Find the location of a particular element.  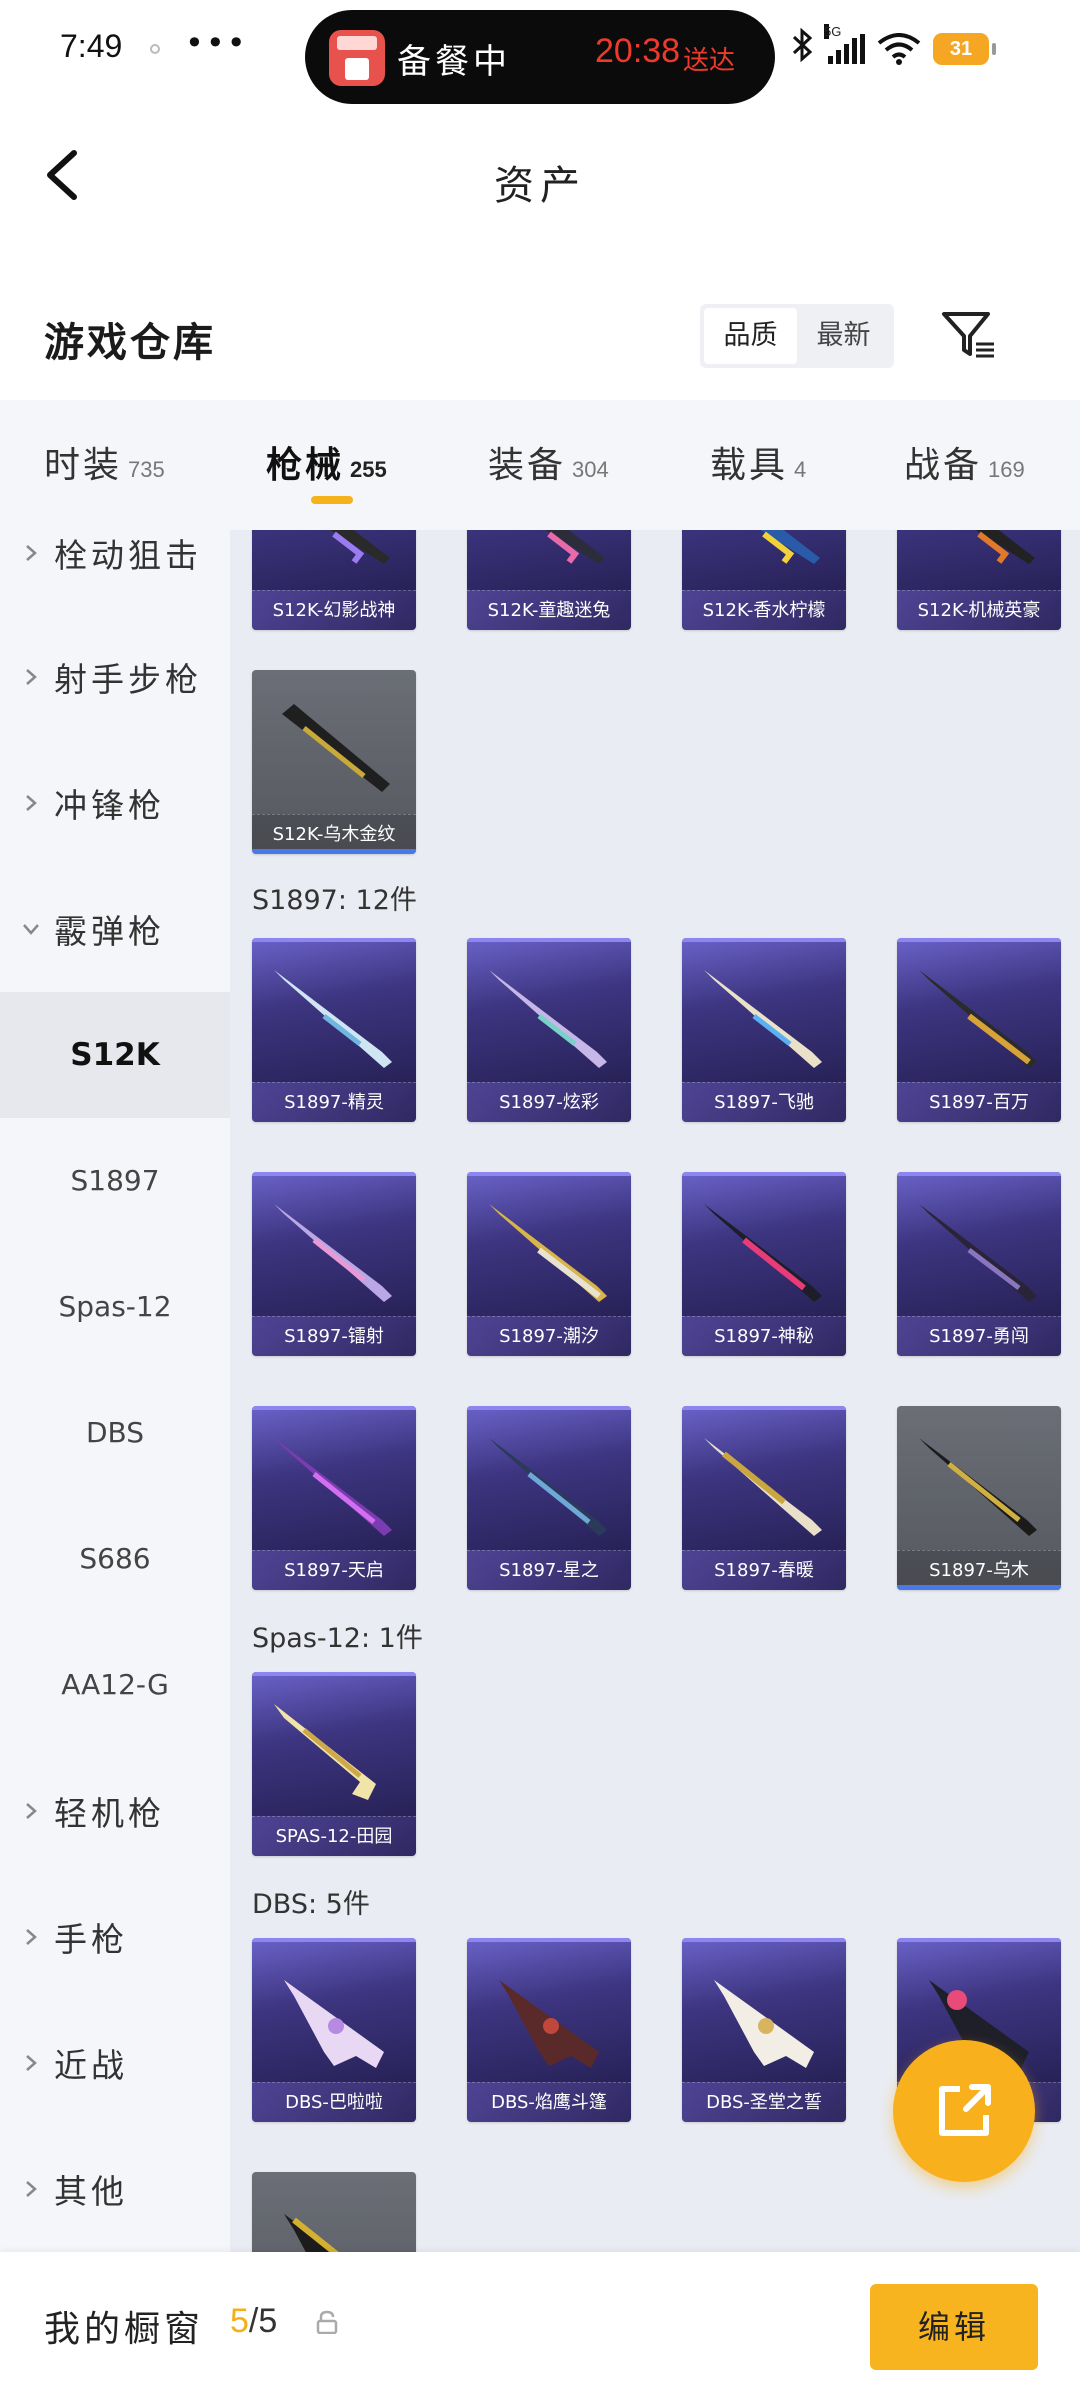

live-activity-island: 备餐中 20:38 送达 is located at coordinates (540, 57).